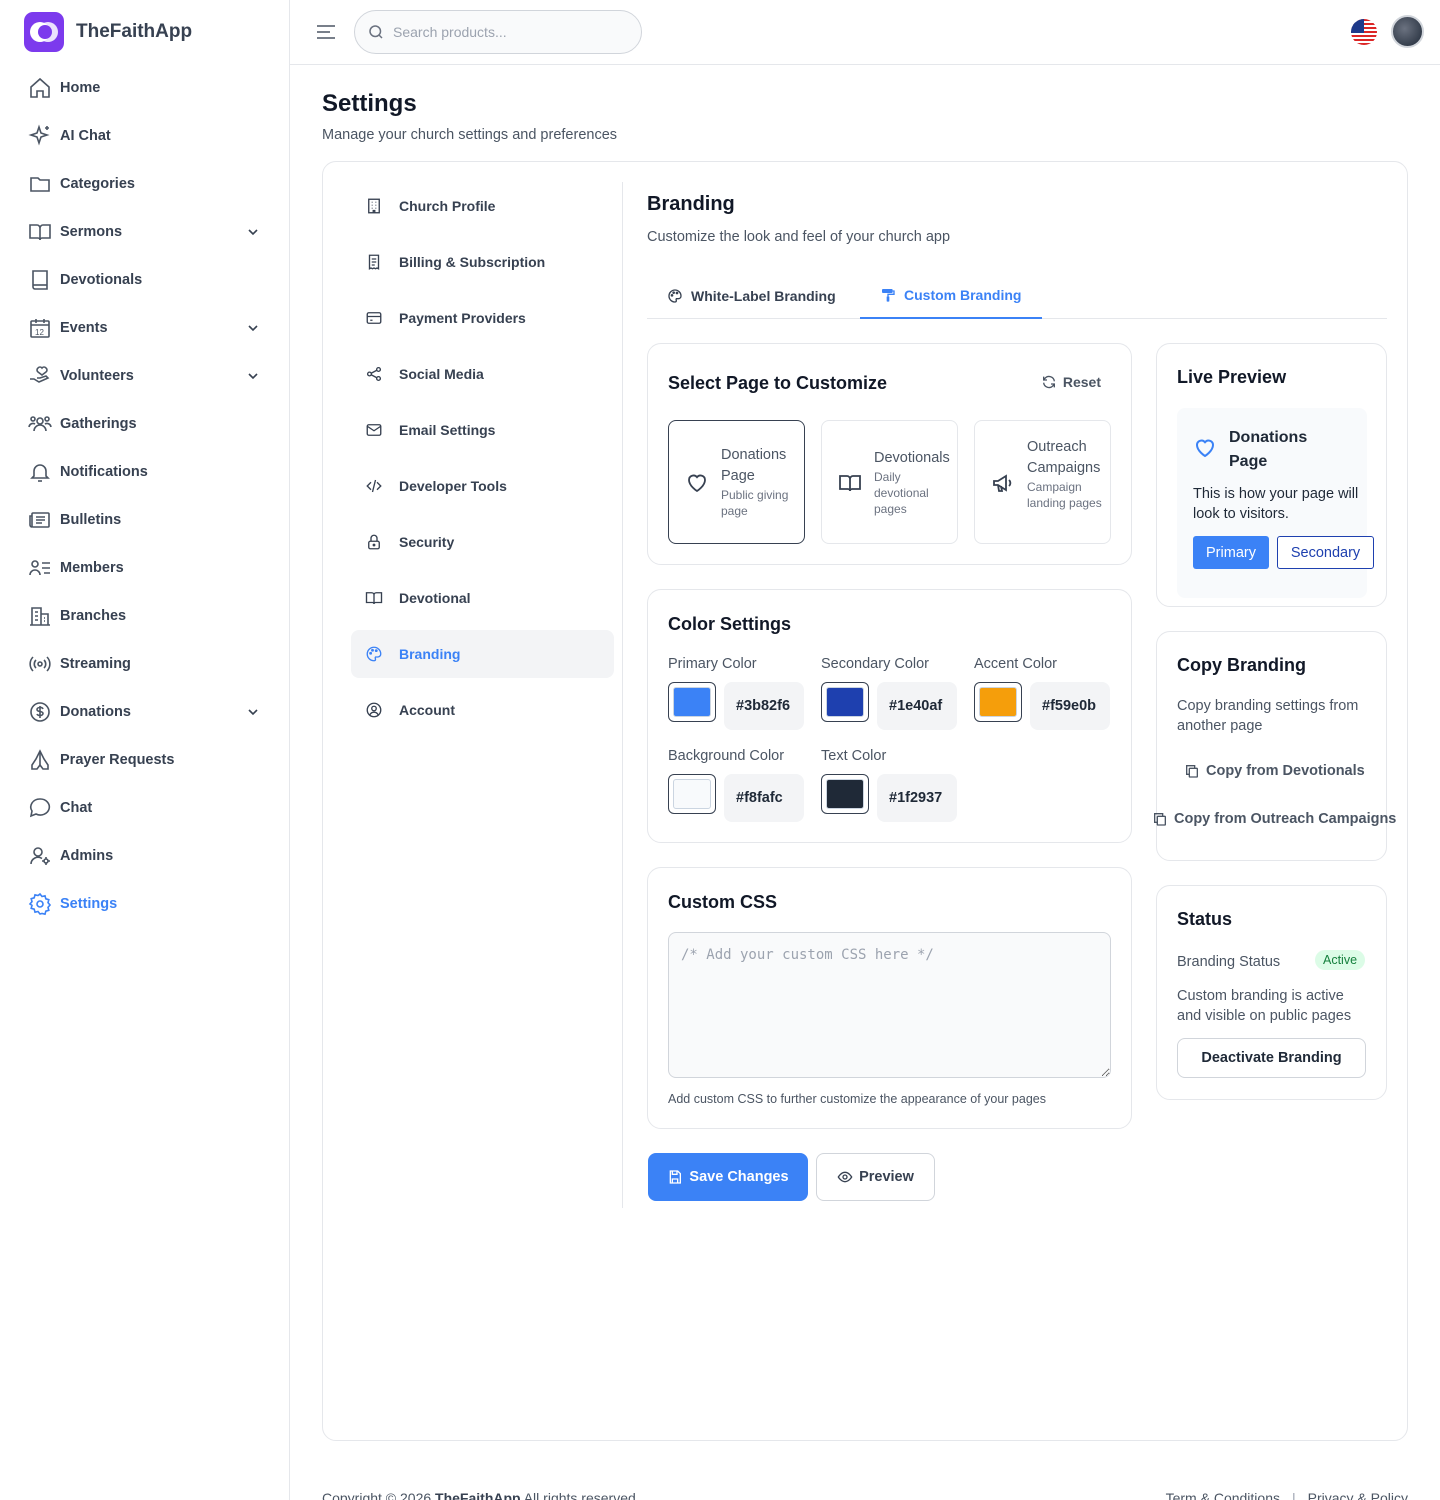 The image size is (1440, 1500). What do you see at coordinates (482, 710) in the screenshot?
I see `settings-nav-account: Account` at bounding box center [482, 710].